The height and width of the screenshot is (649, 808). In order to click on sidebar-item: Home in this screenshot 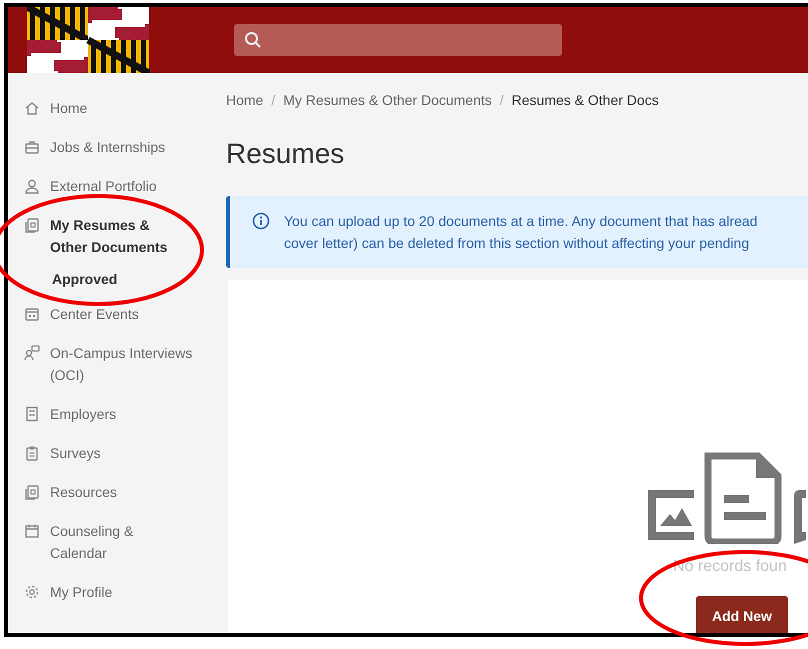, I will do `click(111, 108)`.